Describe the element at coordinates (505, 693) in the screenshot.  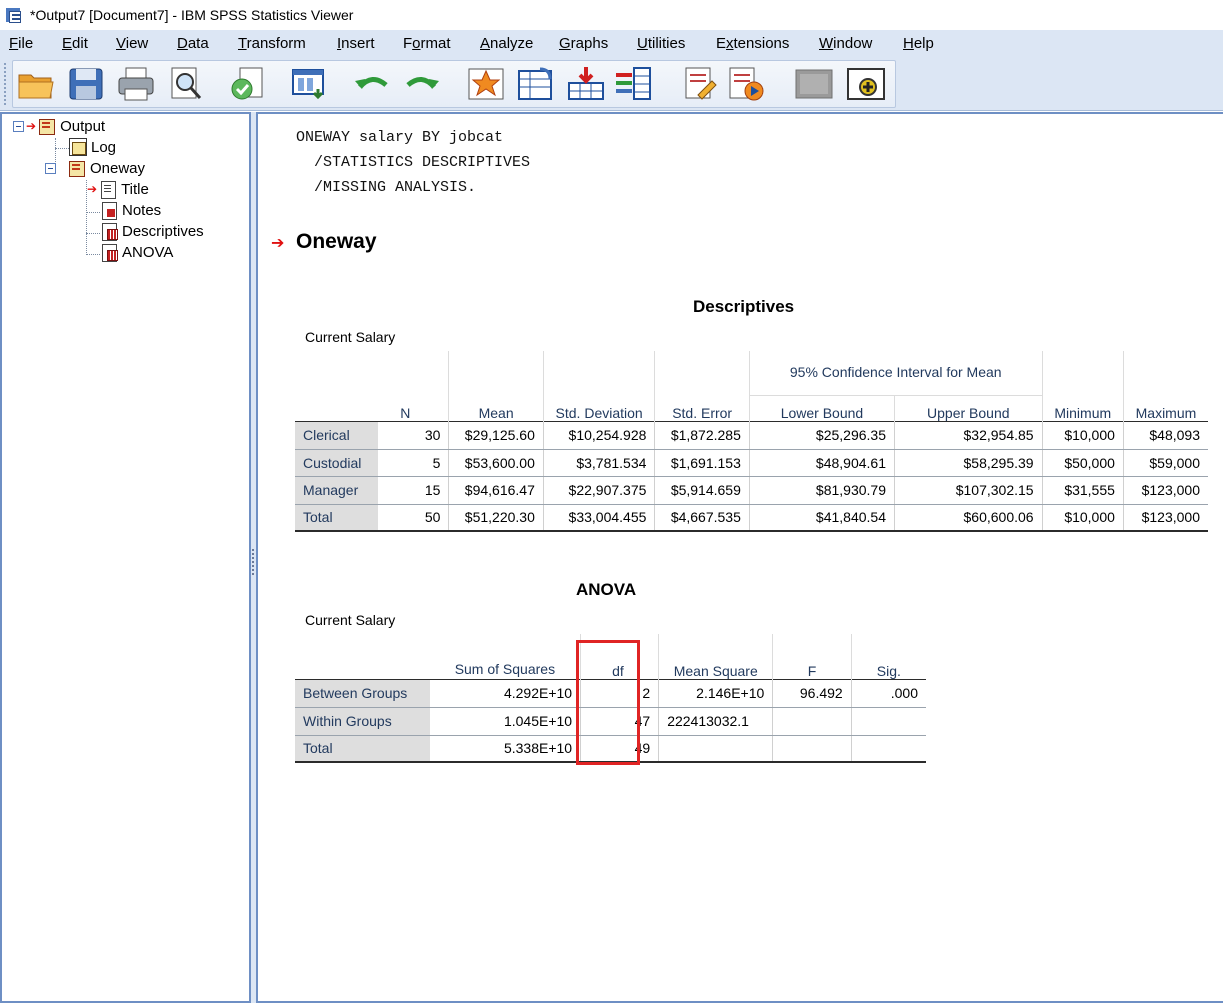
I see `table-cell: 4.292E+10` at that location.